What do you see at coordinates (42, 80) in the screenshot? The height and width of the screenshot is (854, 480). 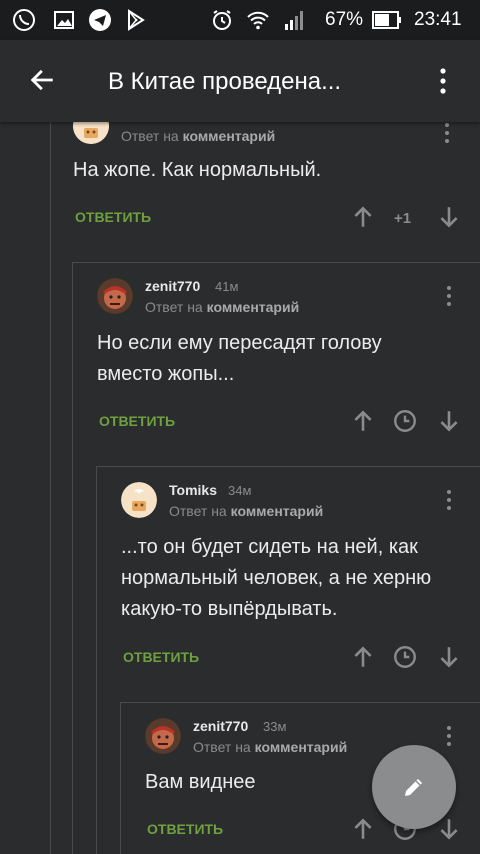 I see `arrow-back-icon` at bounding box center [42, 80].